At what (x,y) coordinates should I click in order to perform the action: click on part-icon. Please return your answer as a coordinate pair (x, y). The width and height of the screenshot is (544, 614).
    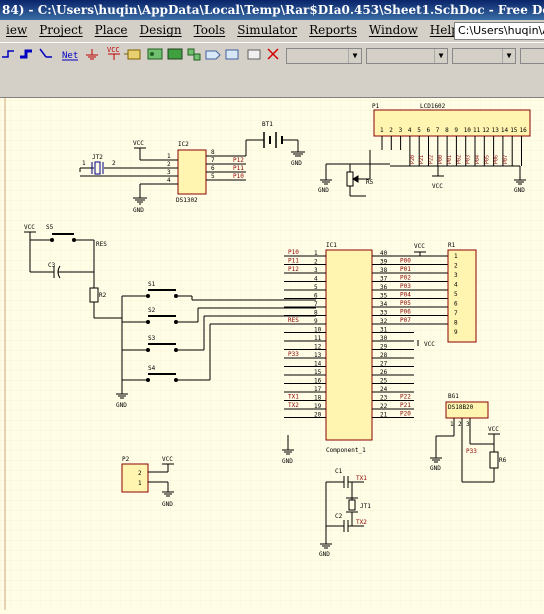
    Looking at the image, I should click on (132, 54).